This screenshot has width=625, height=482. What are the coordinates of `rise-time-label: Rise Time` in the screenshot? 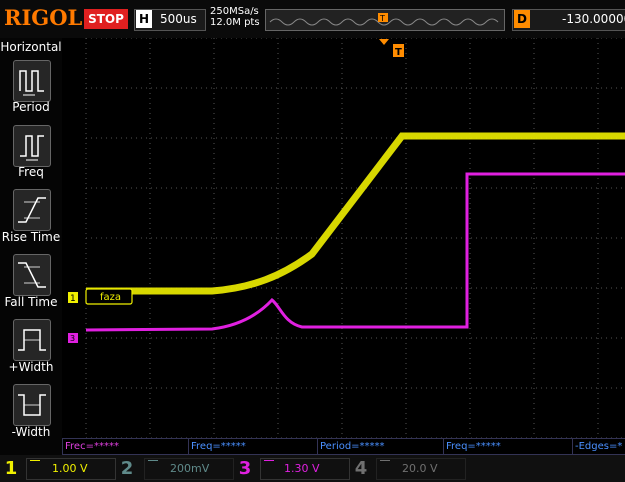 It's located at (31, 237).